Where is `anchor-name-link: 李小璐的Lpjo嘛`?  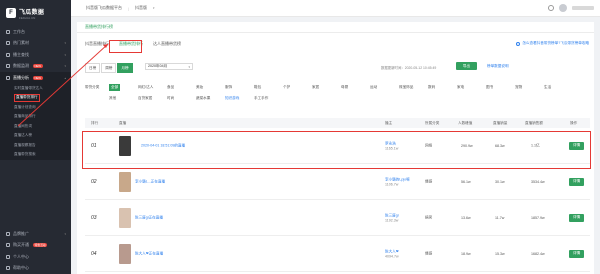 anchor-name-link: 李小璐的Lpjo嘛 is located at coordinates (397, 179).